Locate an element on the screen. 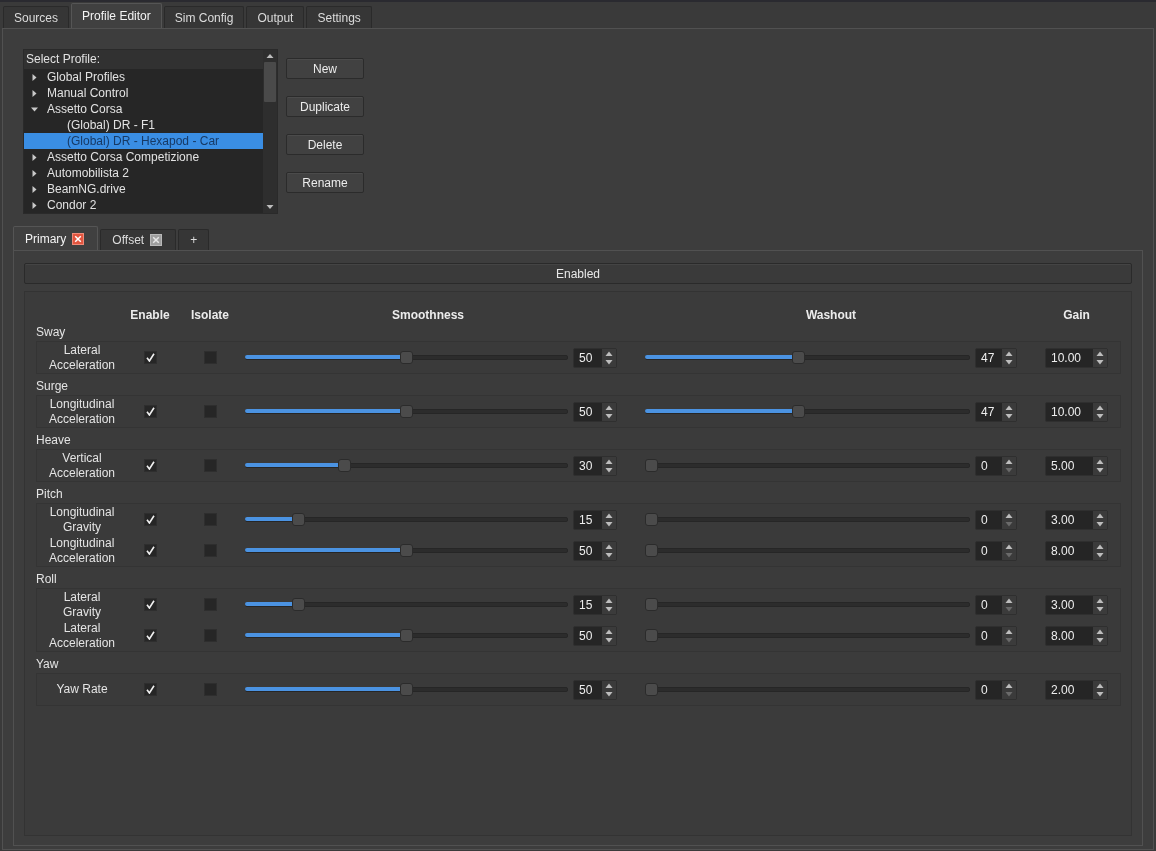 The height and width of the screenshot is (851, 1156). caret-down-icon is located at coordinates (34, 109).